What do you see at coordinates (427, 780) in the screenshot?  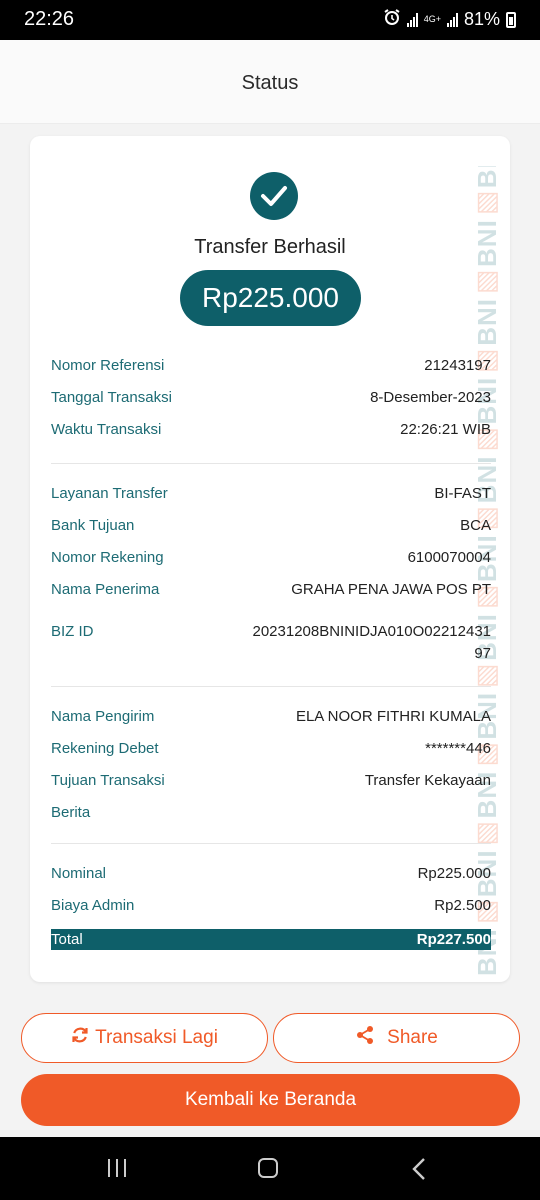 I see `row-value: Transfer Kekayaan` at bounding box center [427, 780].